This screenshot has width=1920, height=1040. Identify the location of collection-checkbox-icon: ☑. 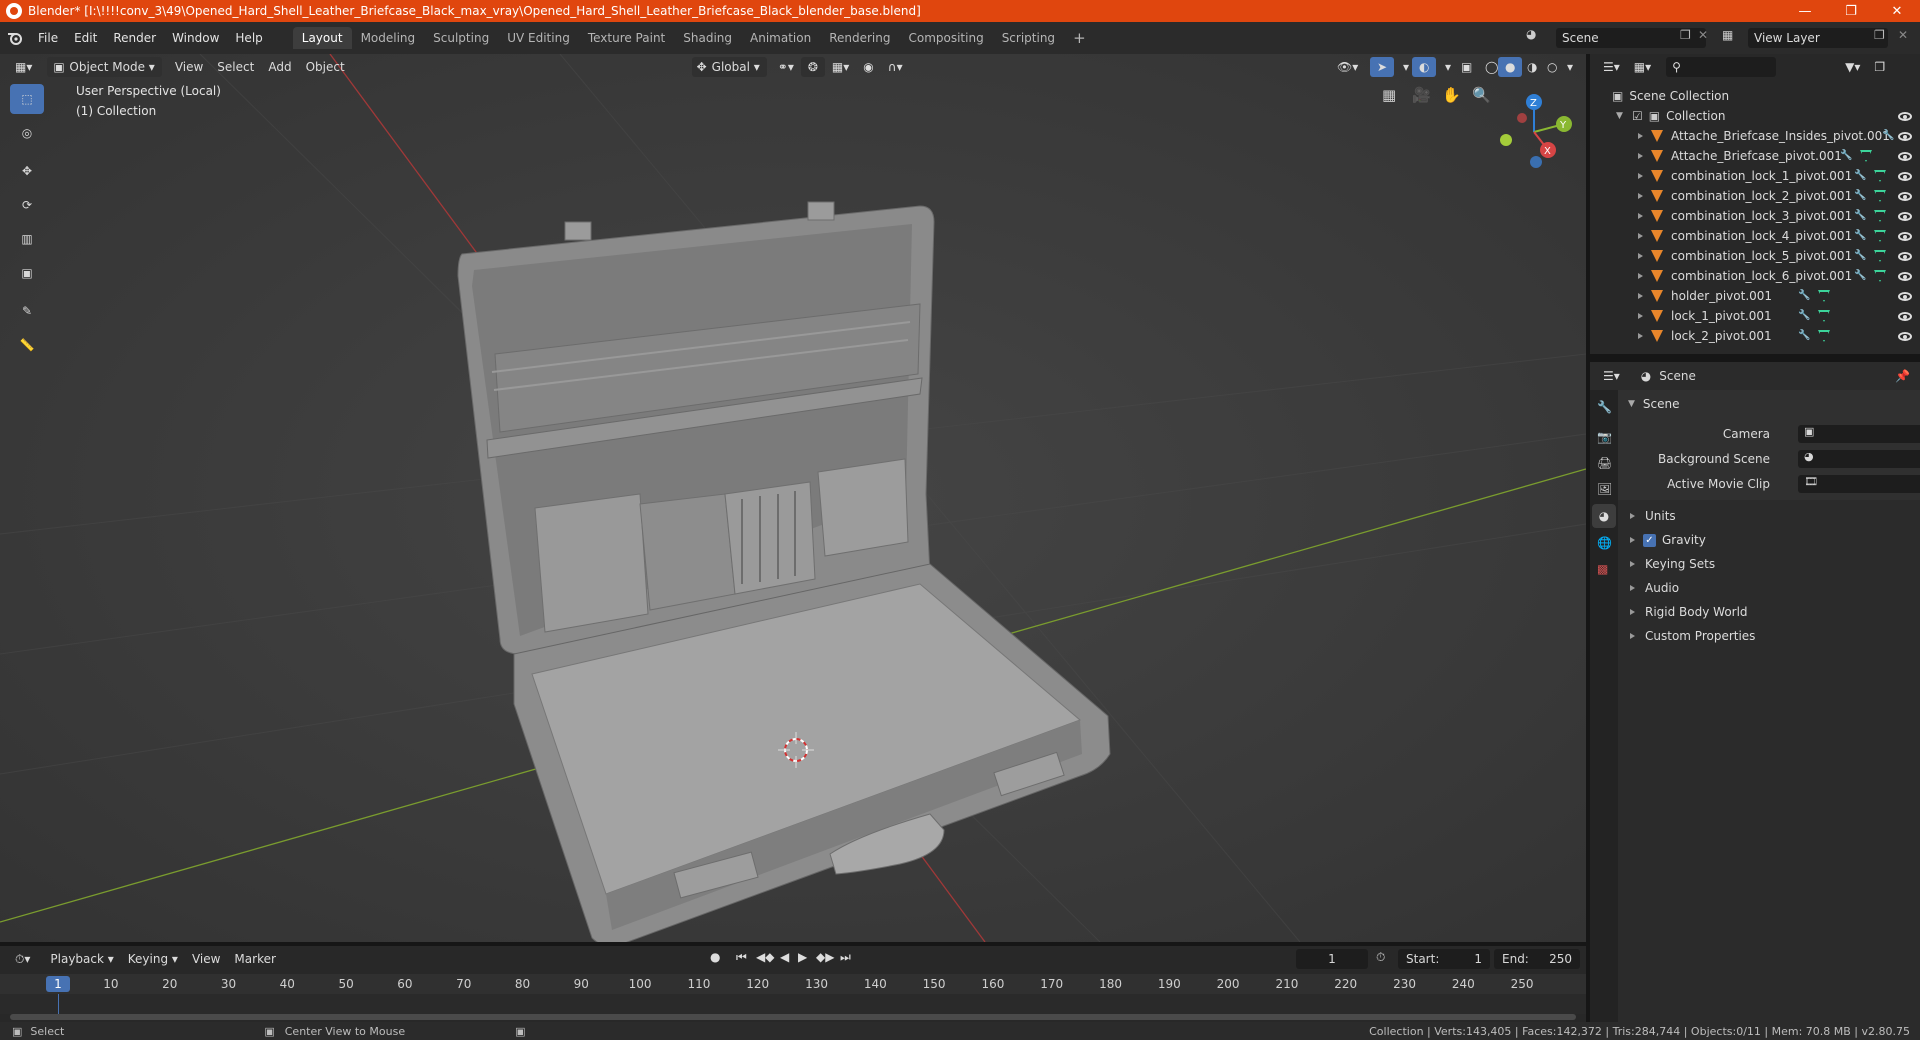
(1637, 116).